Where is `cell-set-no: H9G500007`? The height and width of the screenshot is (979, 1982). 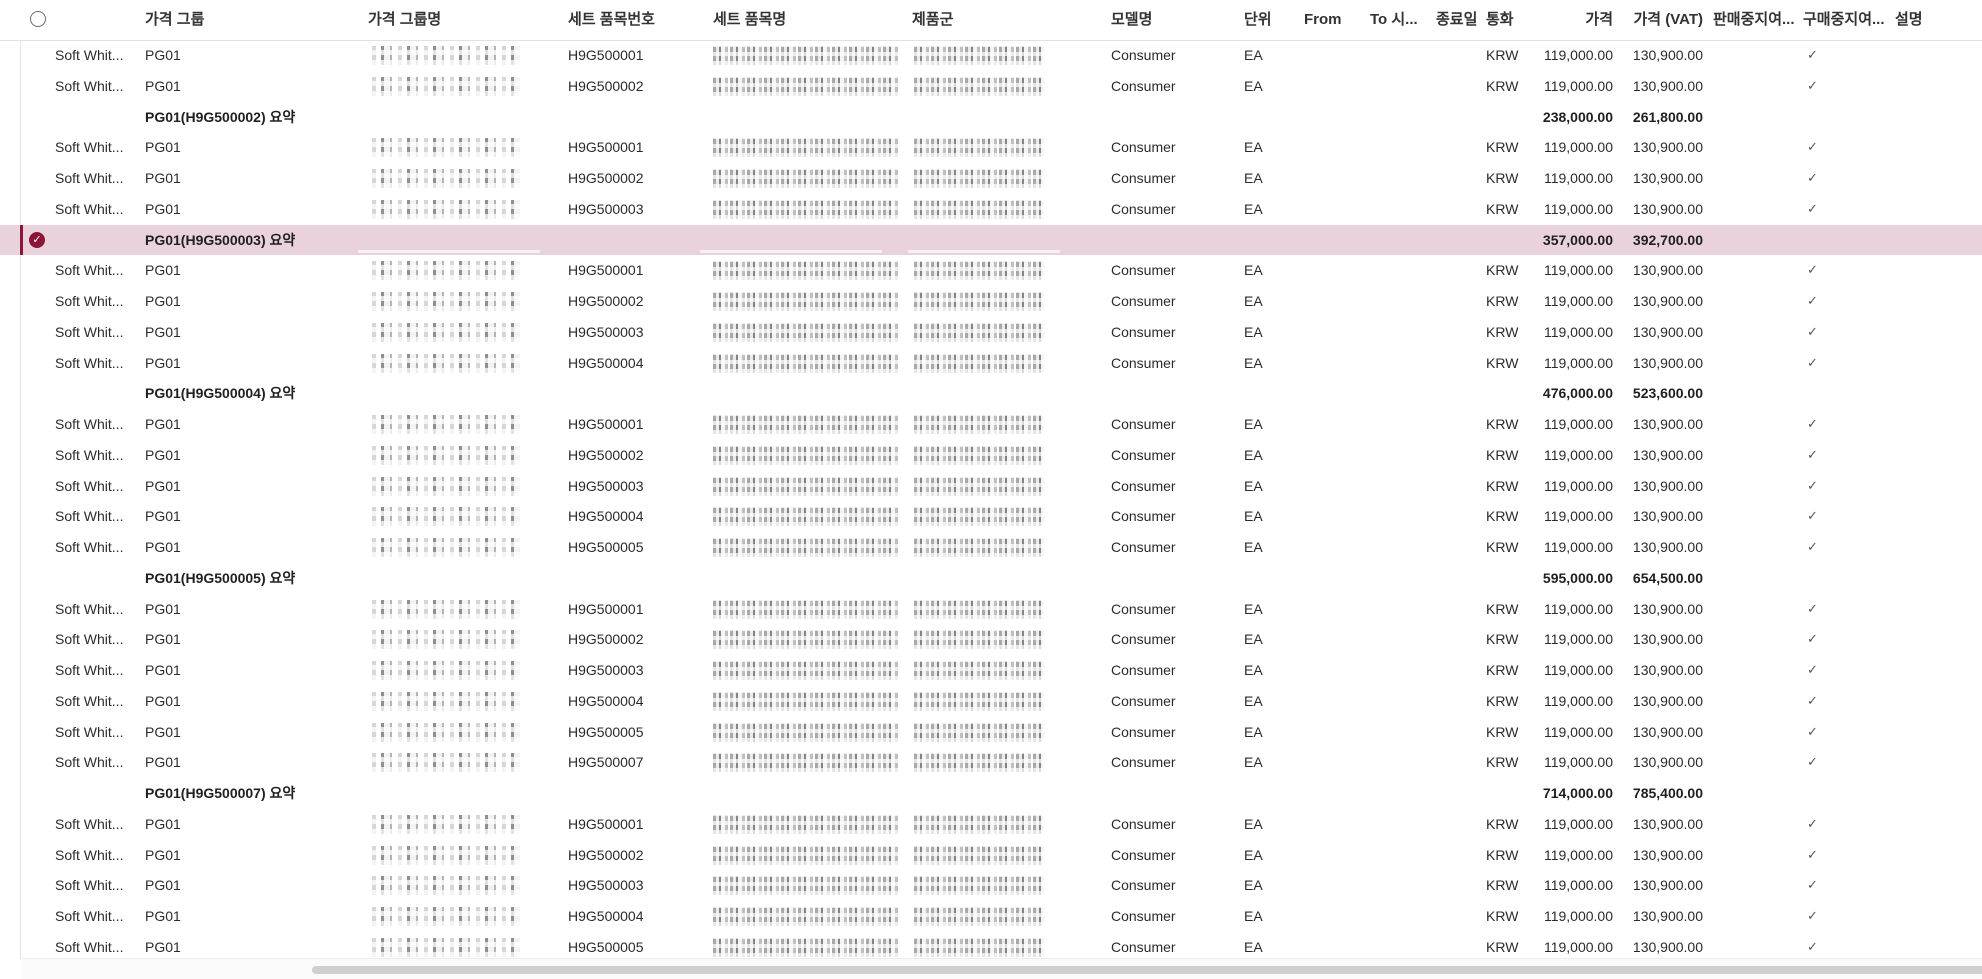
cell-set-no: H9G500007 is located at coordinates (606, 762).